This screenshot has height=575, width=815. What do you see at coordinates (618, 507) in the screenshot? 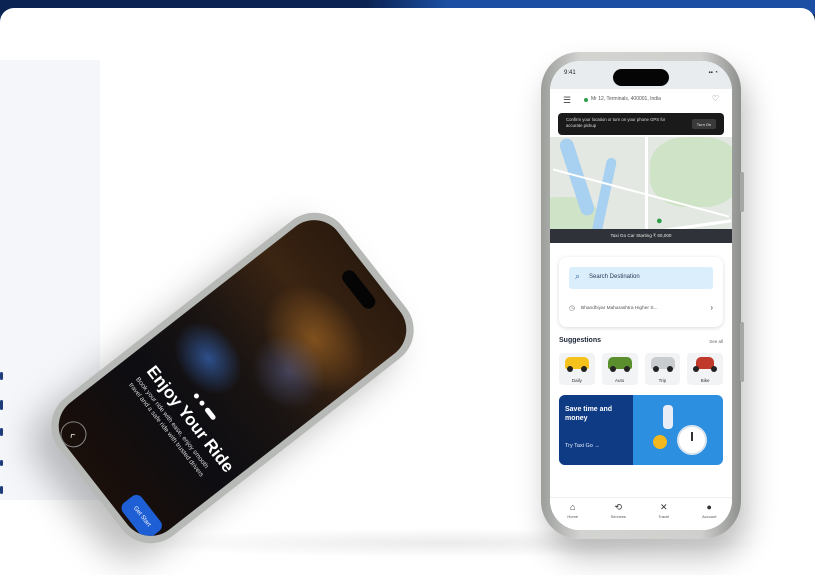
I see `services-icon: ⟲` at bounding box center [618, 507].